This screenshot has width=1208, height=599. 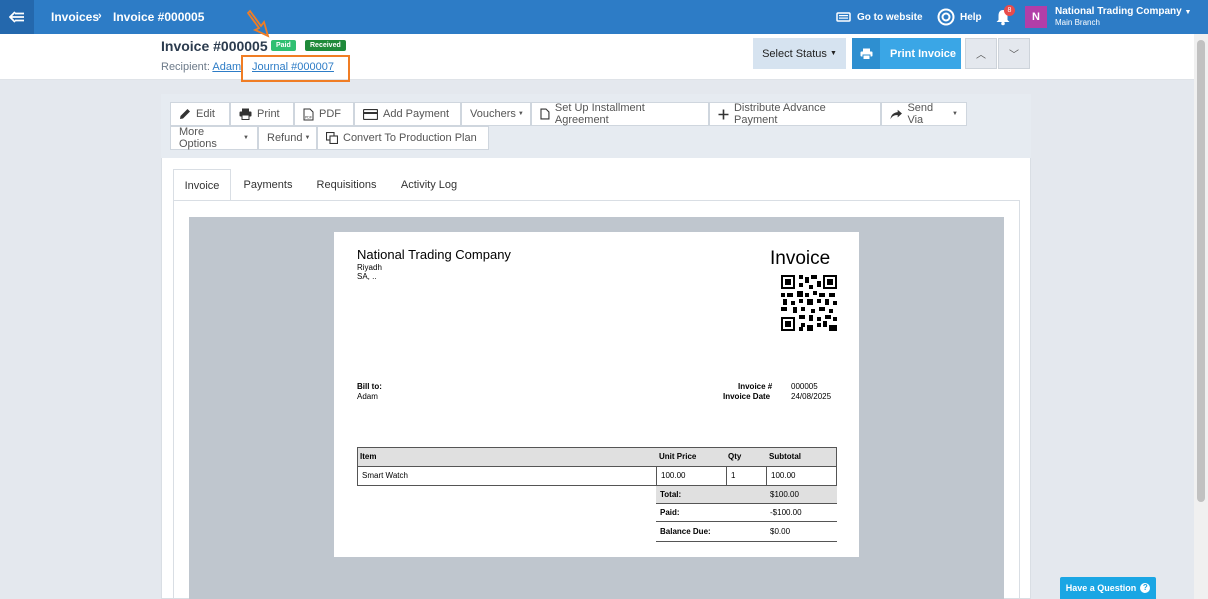 I want to click on company-switcher: National Trading Company ▼ Main Branch, so click(x=1123, y=17).